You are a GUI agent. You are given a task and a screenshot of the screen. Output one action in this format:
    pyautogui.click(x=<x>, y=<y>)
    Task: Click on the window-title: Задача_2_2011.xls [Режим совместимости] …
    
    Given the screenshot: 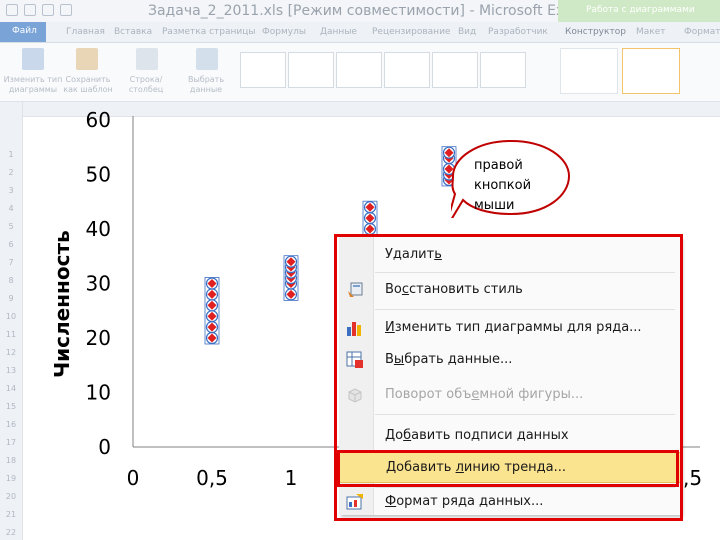 What is the action you would take?
    pyautogui.click(x=366, y=11)
    